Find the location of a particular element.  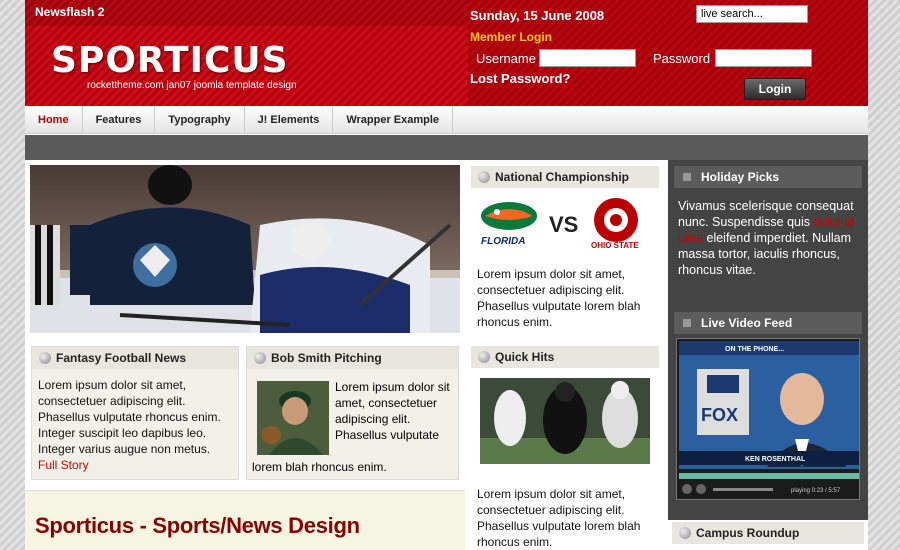

national-championship-title: National Championship is located at coordinates (565, 177).